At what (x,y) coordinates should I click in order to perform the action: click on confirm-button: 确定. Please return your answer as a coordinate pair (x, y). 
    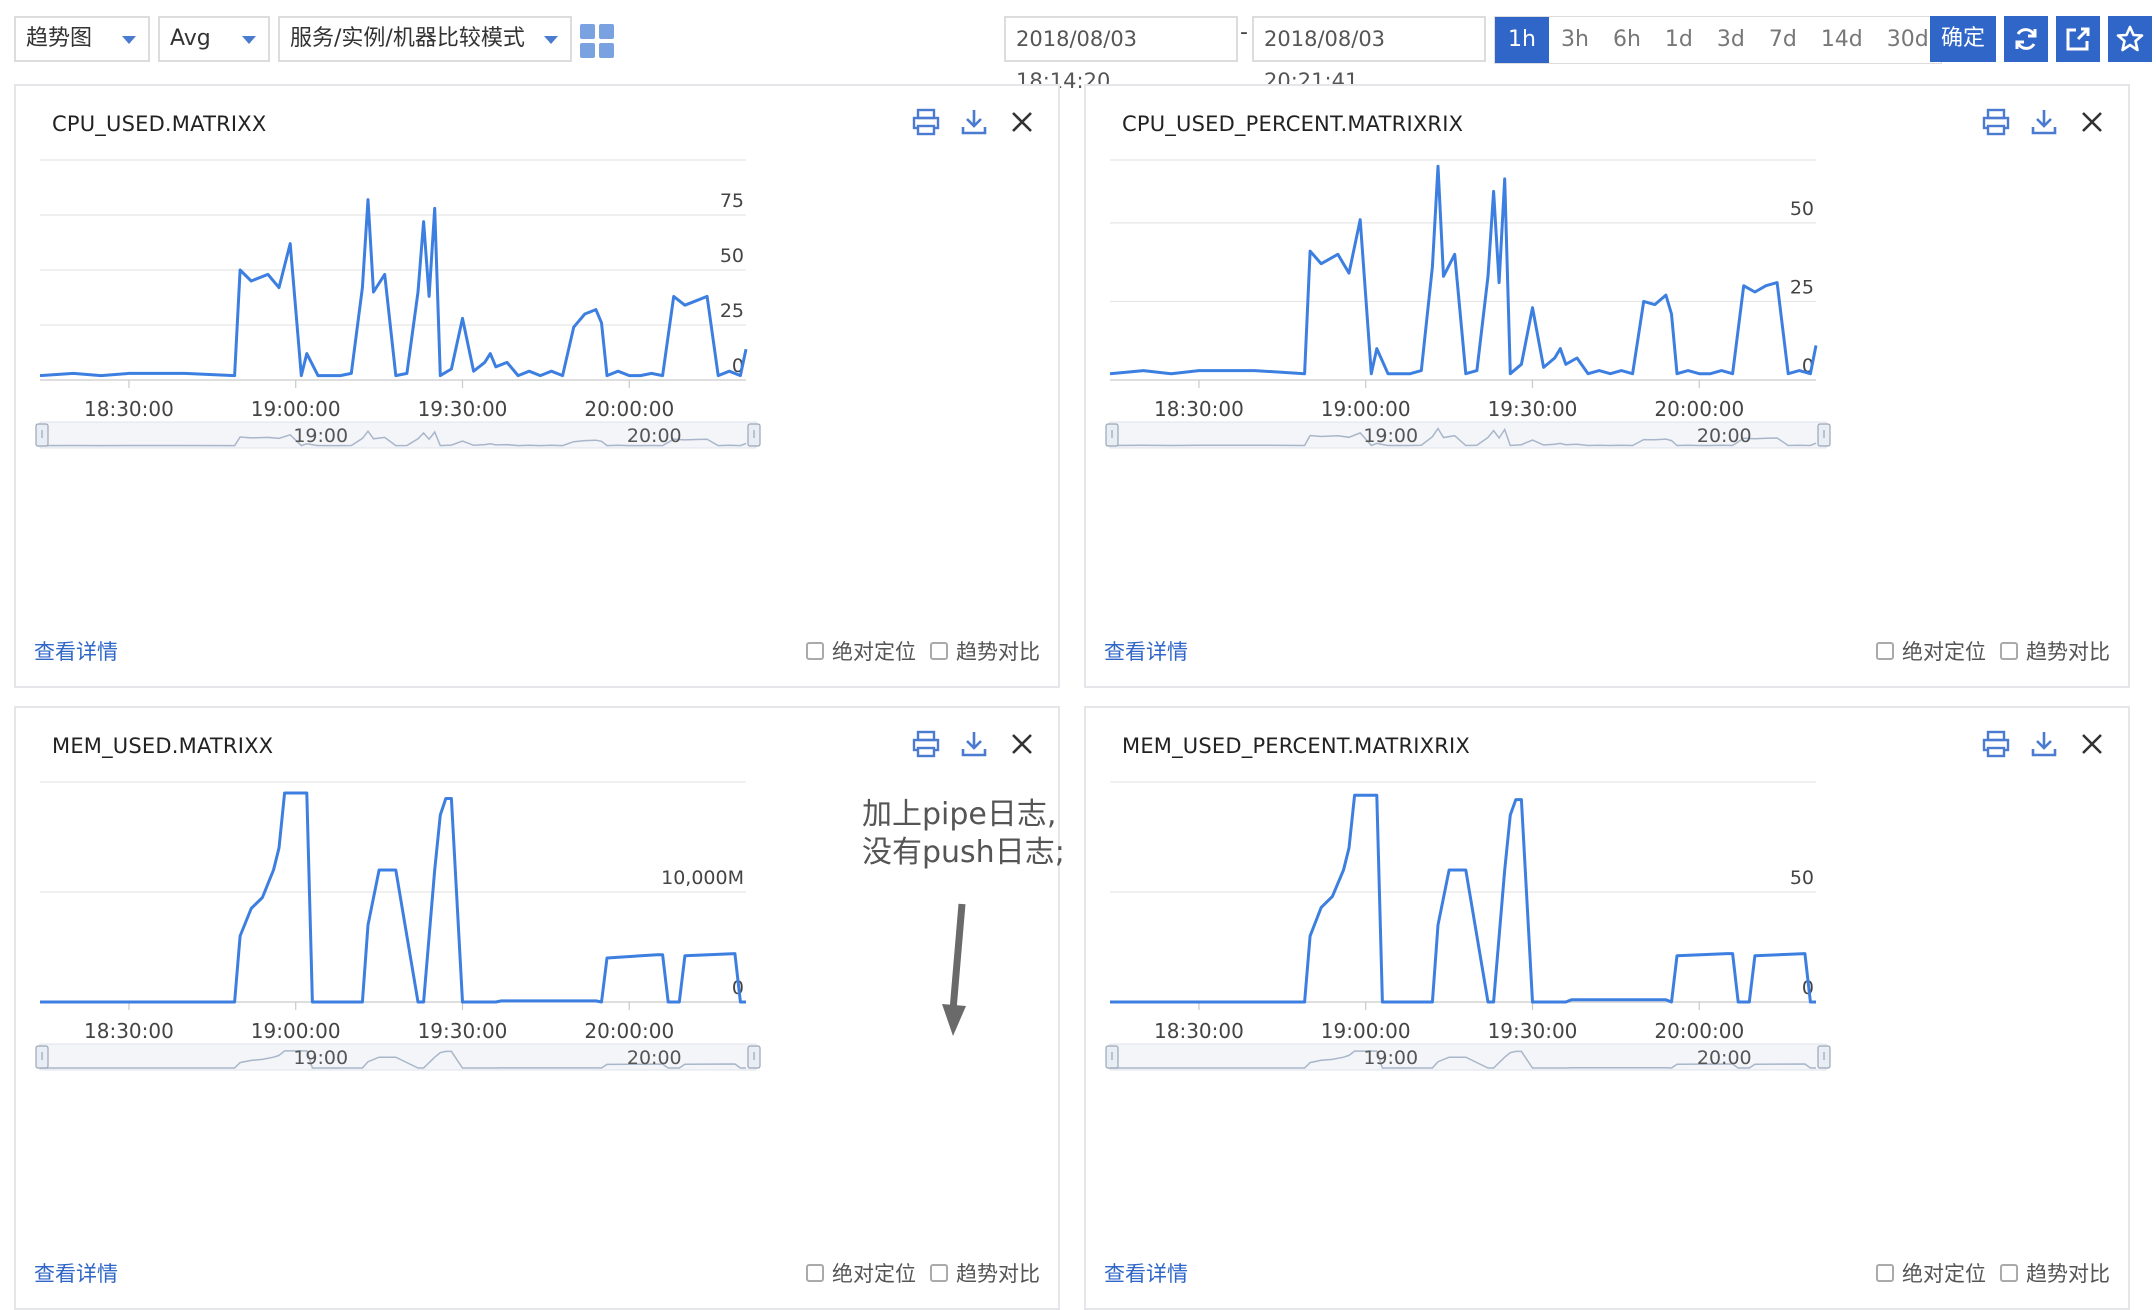
    Looking at the image, I should click on (1963, 39).